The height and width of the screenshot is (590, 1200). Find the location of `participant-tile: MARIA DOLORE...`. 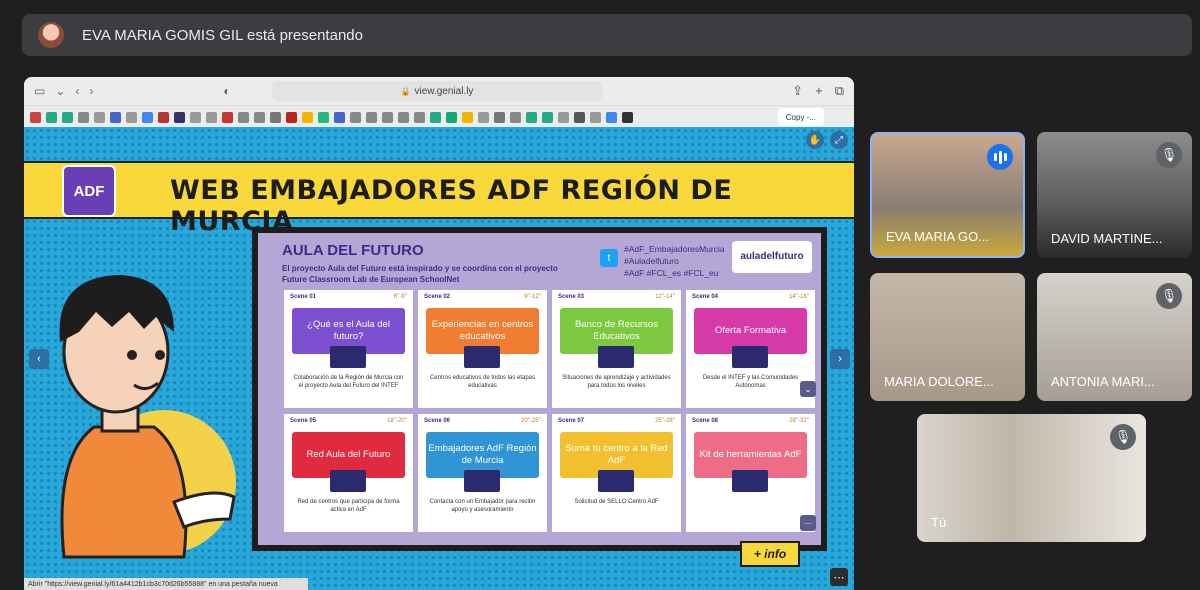

participant-tile: MARIA DOLORE... is located at coordinates (947, 337).